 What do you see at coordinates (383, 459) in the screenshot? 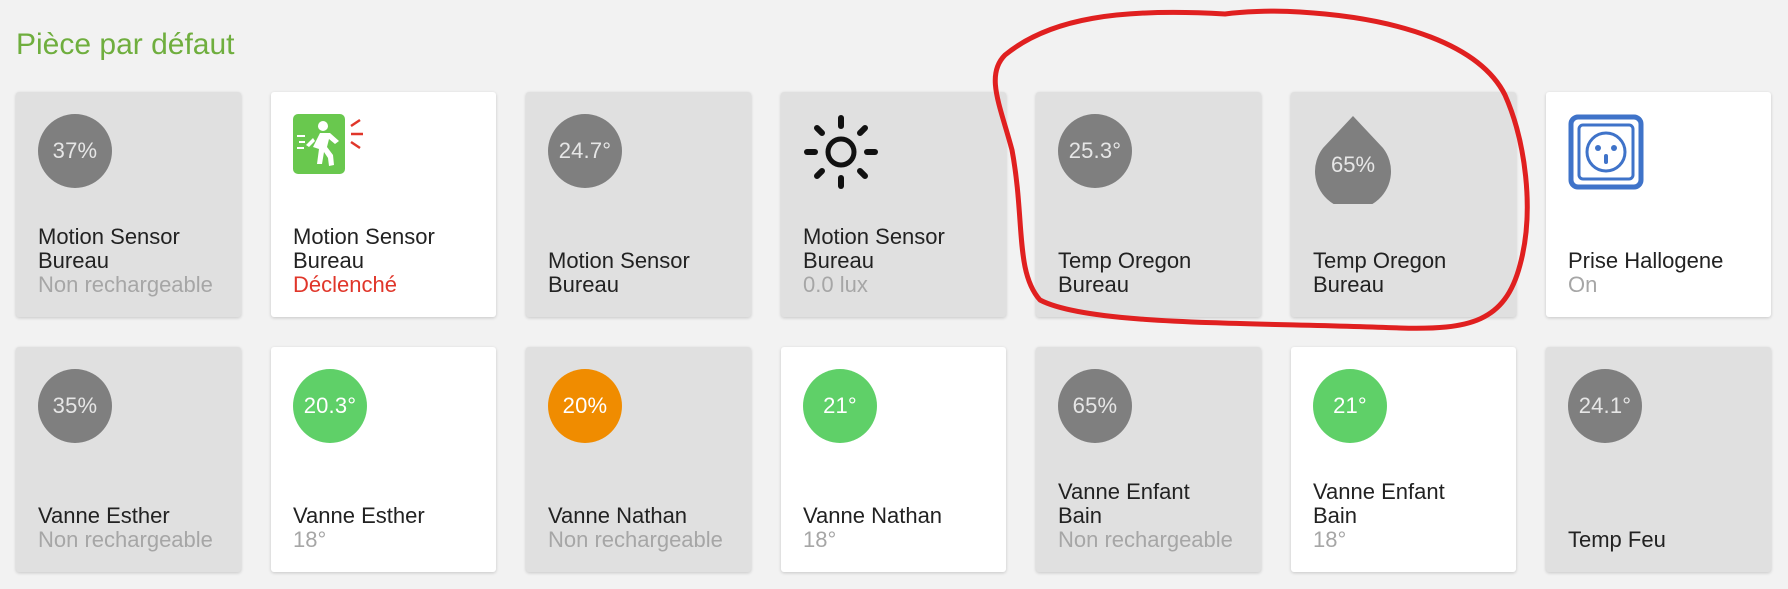
I see `device-tile: 20.3° Vanne Esther 18°` at bounding box center [383, 459].